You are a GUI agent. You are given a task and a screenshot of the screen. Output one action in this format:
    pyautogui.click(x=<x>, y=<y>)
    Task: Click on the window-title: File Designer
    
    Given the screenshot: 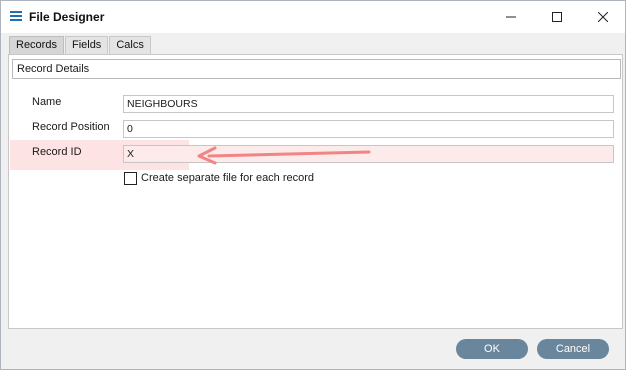 What is the action you would take?
    pyautogui.click(x=67, y=17)
    